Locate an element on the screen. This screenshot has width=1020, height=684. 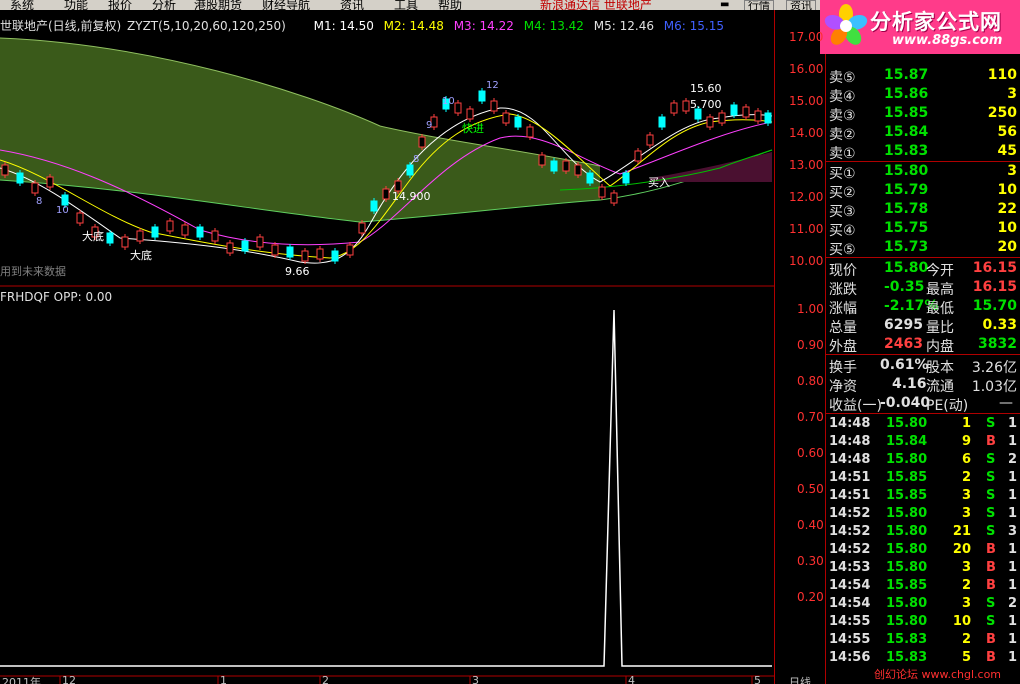
ask-price: 15.85 is located at coordinates (906, 113).